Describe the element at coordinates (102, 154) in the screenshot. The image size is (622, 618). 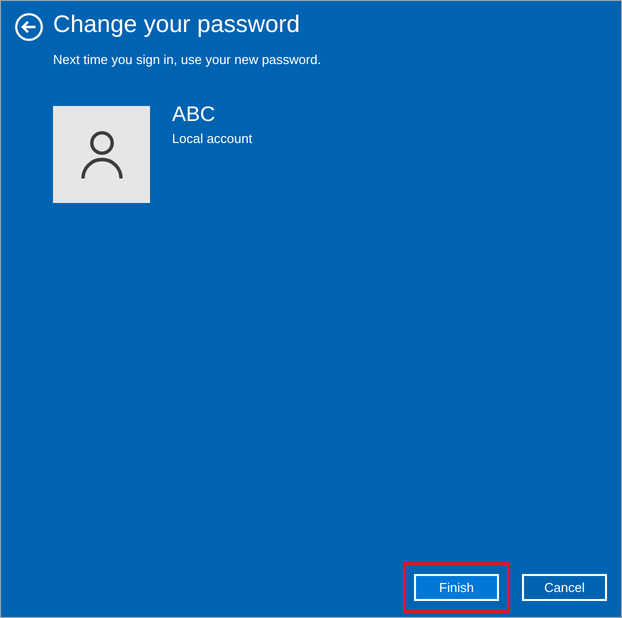
I see `person-icon` at that location.